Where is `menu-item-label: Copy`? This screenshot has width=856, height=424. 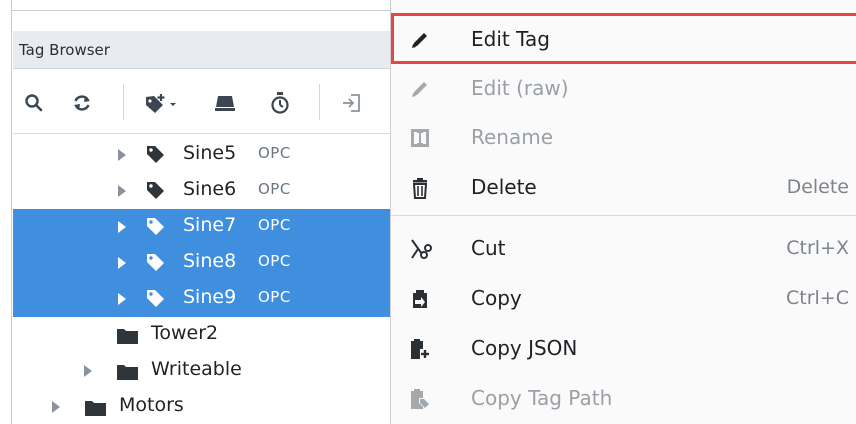 menu-item-label: Copy is located at coordinates (496, 298).